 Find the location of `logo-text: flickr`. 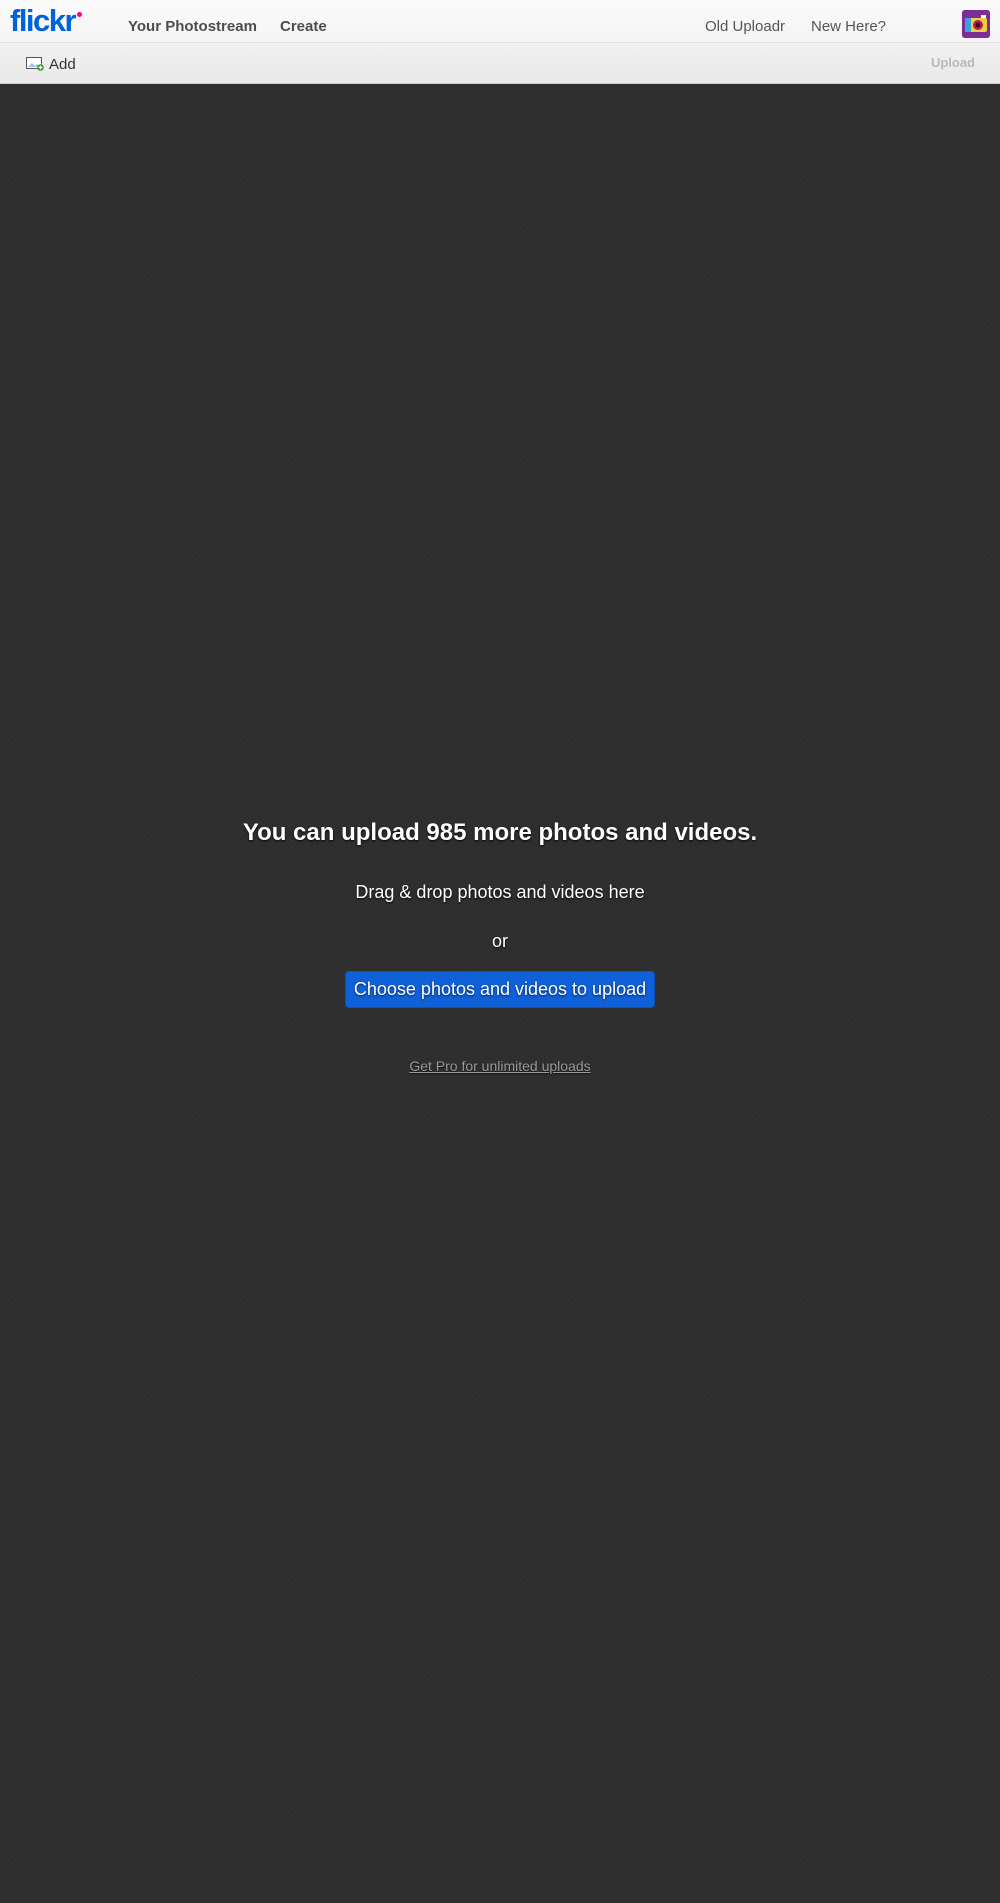

logo-text: flickr is located at coordinates (43, 20).